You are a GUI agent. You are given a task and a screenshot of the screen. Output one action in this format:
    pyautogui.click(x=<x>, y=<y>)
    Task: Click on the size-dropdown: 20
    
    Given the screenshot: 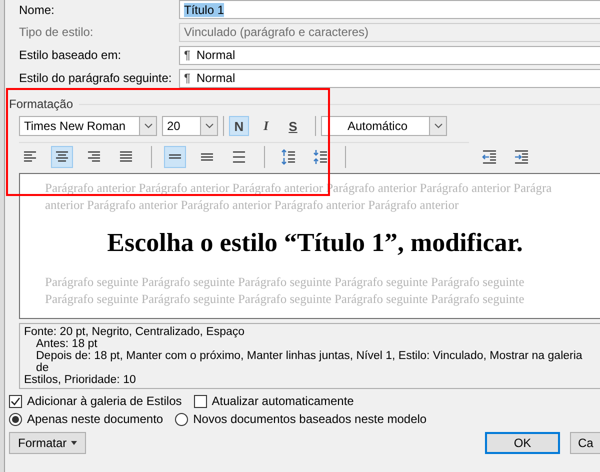 What is the action you would take?
    pyautogui.click(x=190, y=126)
    